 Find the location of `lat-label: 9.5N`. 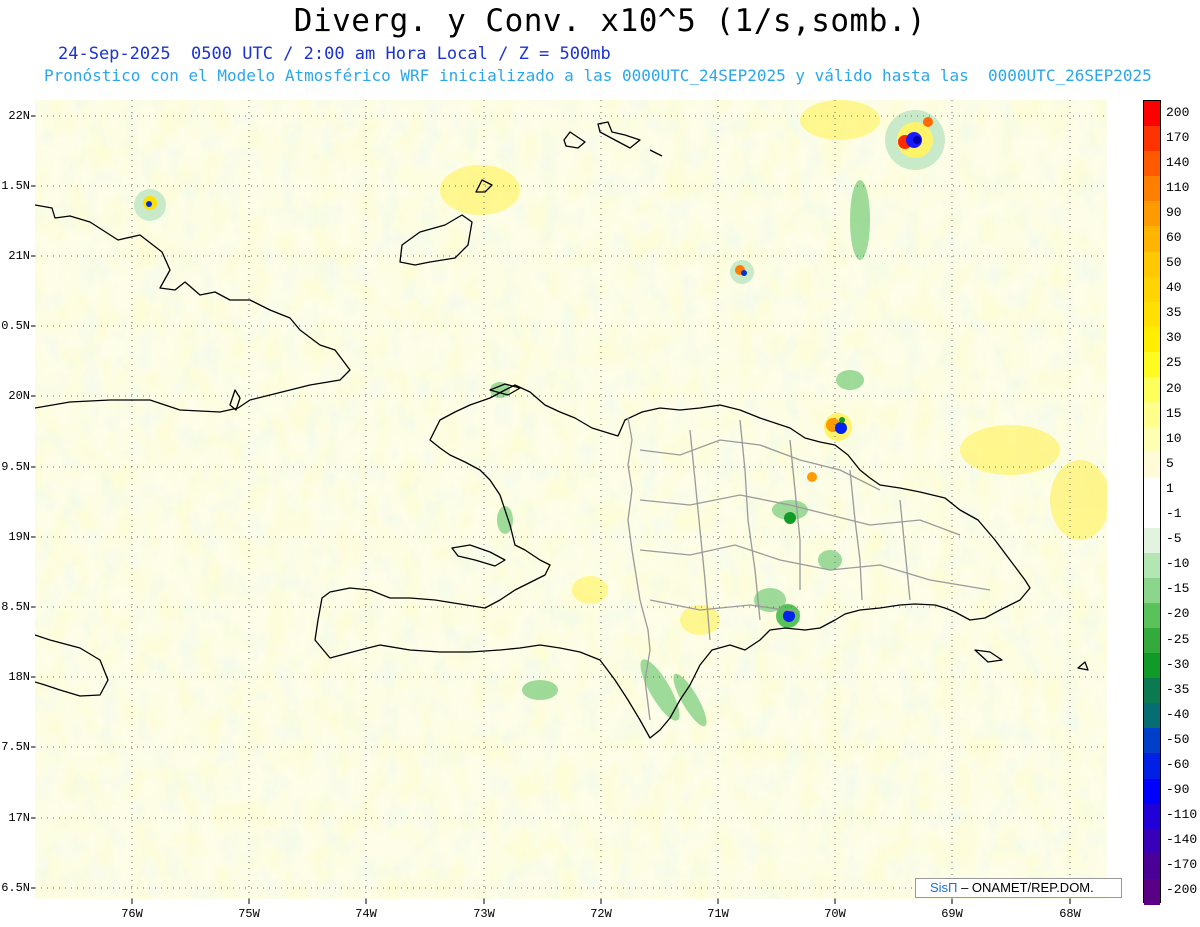

lat-label: 9.5N is located at coordinates (15, 467).